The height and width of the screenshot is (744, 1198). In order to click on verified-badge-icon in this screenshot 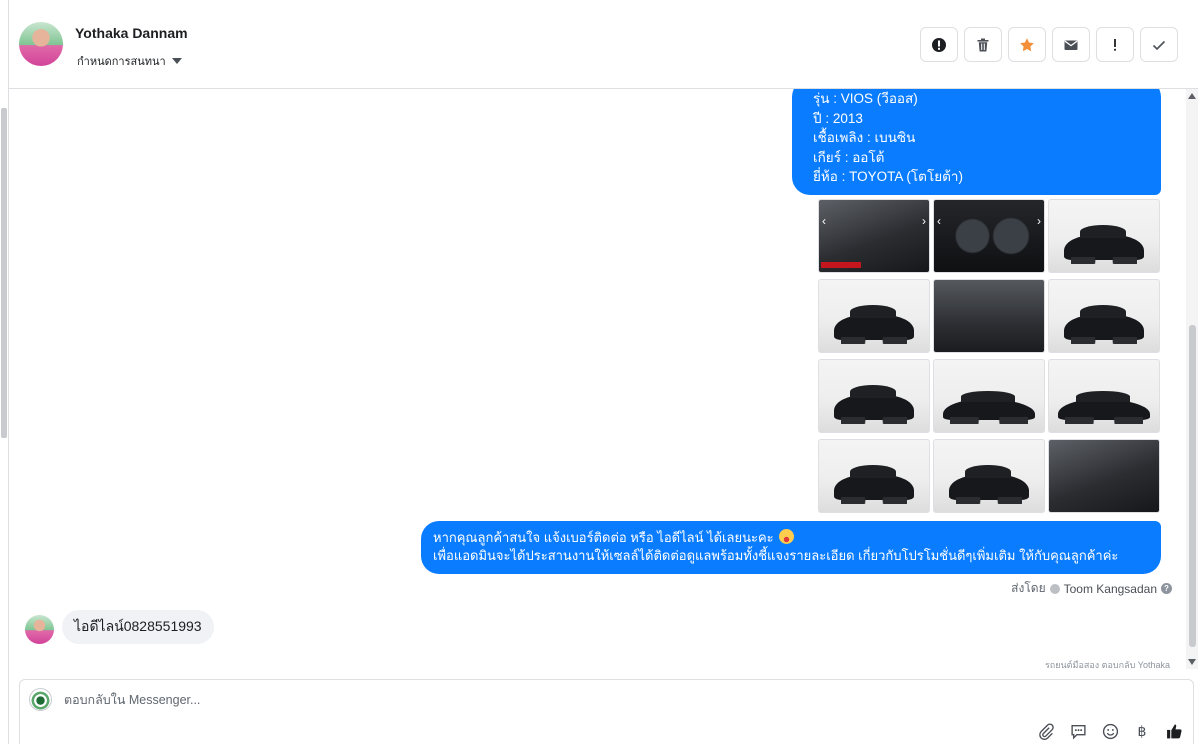, I will do `click(1054, 588)`.